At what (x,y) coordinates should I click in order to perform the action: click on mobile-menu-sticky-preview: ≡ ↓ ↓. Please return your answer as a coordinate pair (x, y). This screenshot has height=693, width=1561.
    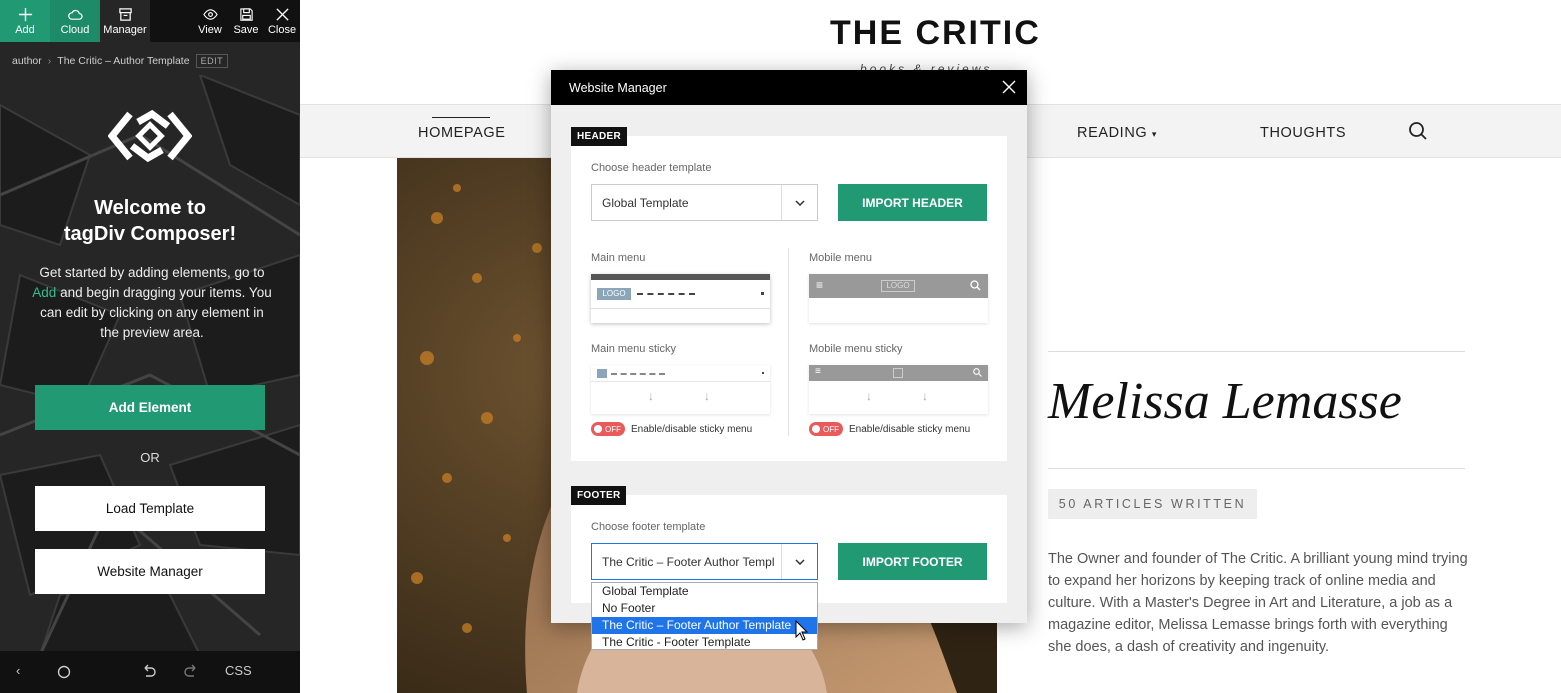
    Looking at the image, I should click on (898, 389).